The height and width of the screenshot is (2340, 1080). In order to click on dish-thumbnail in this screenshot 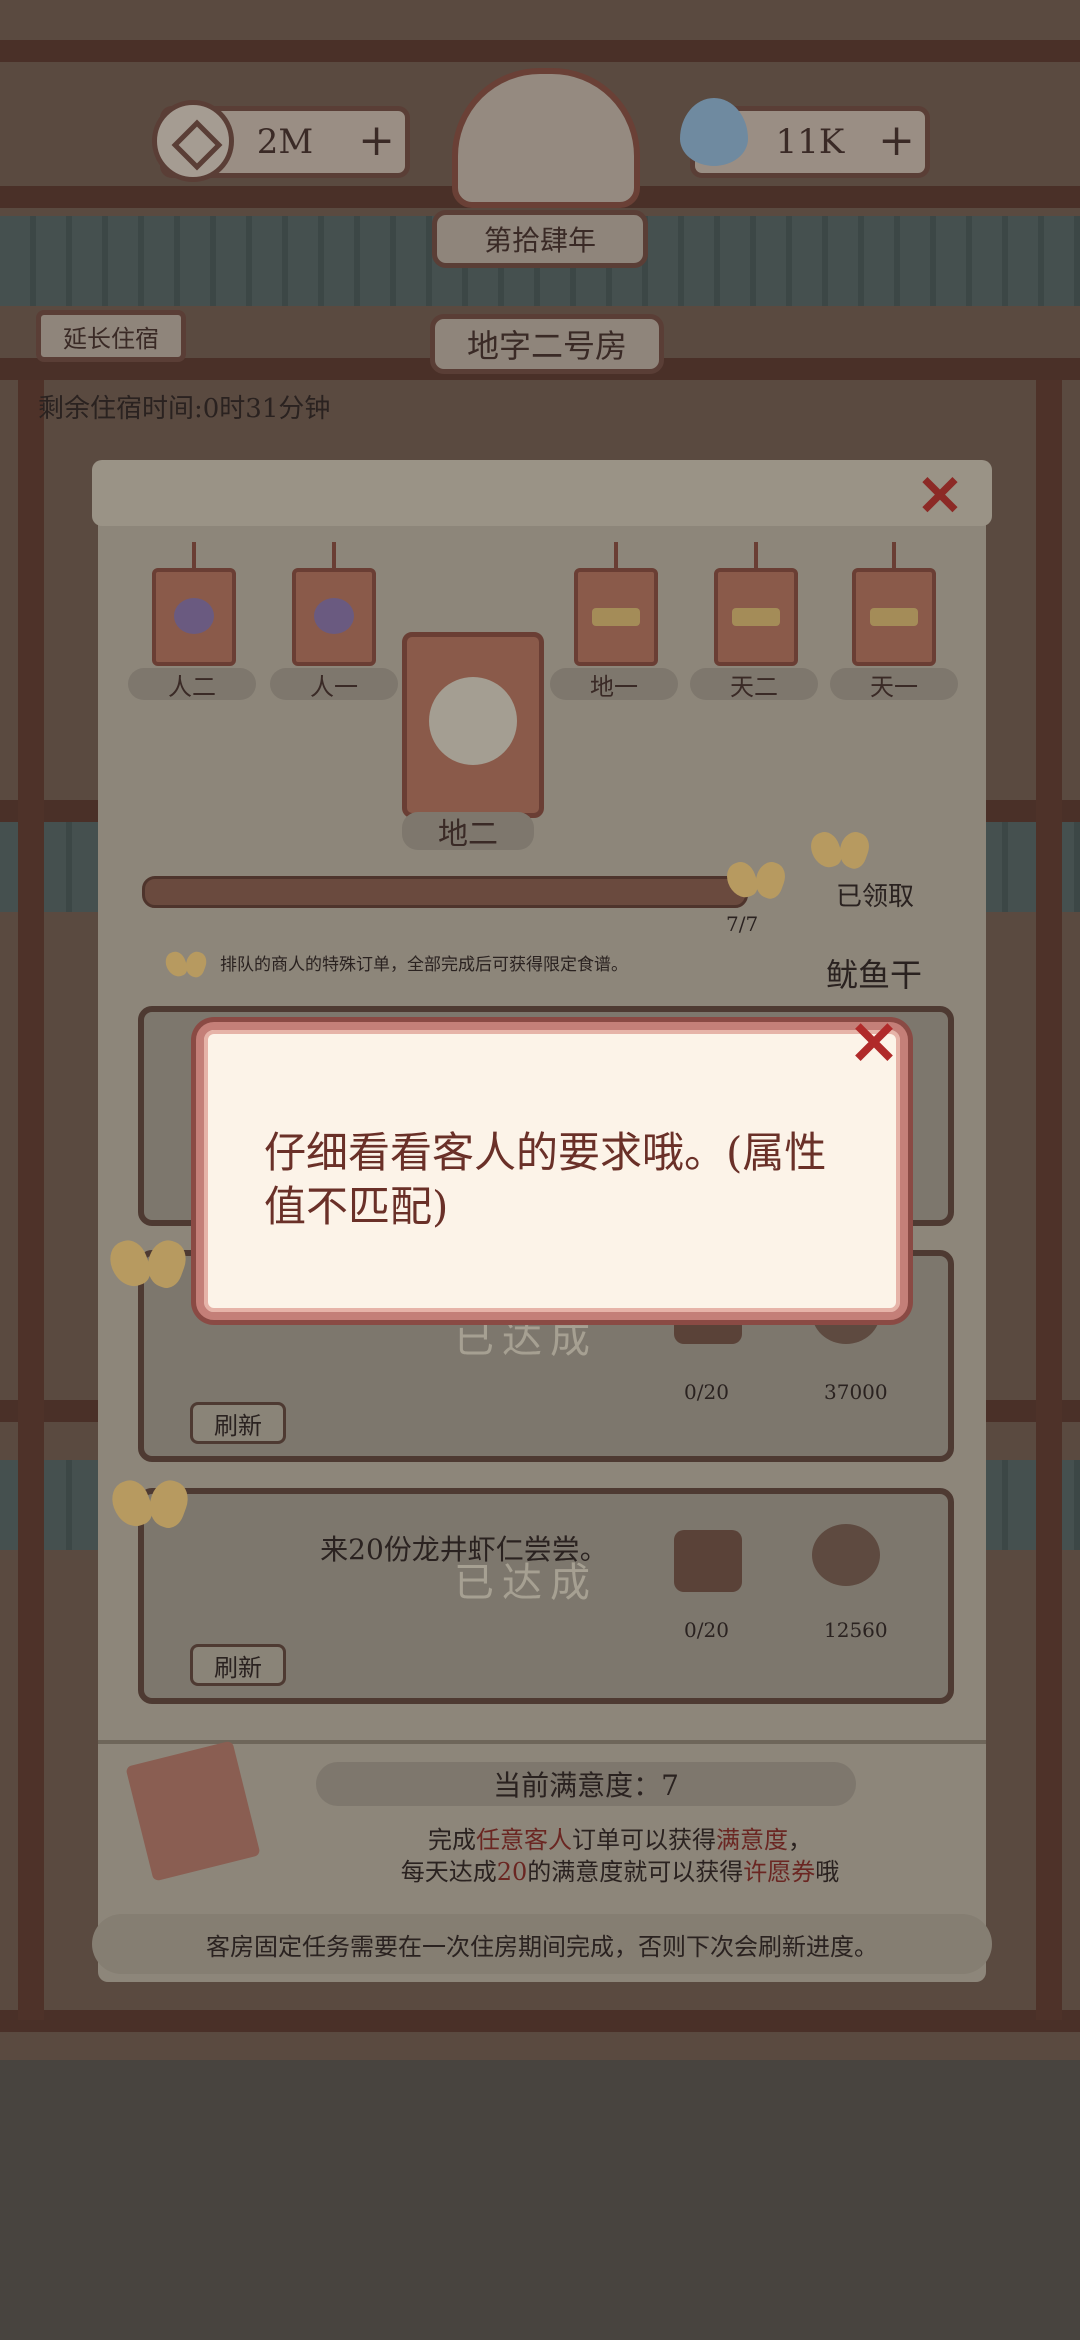, I will do `click(708, 1561)`.